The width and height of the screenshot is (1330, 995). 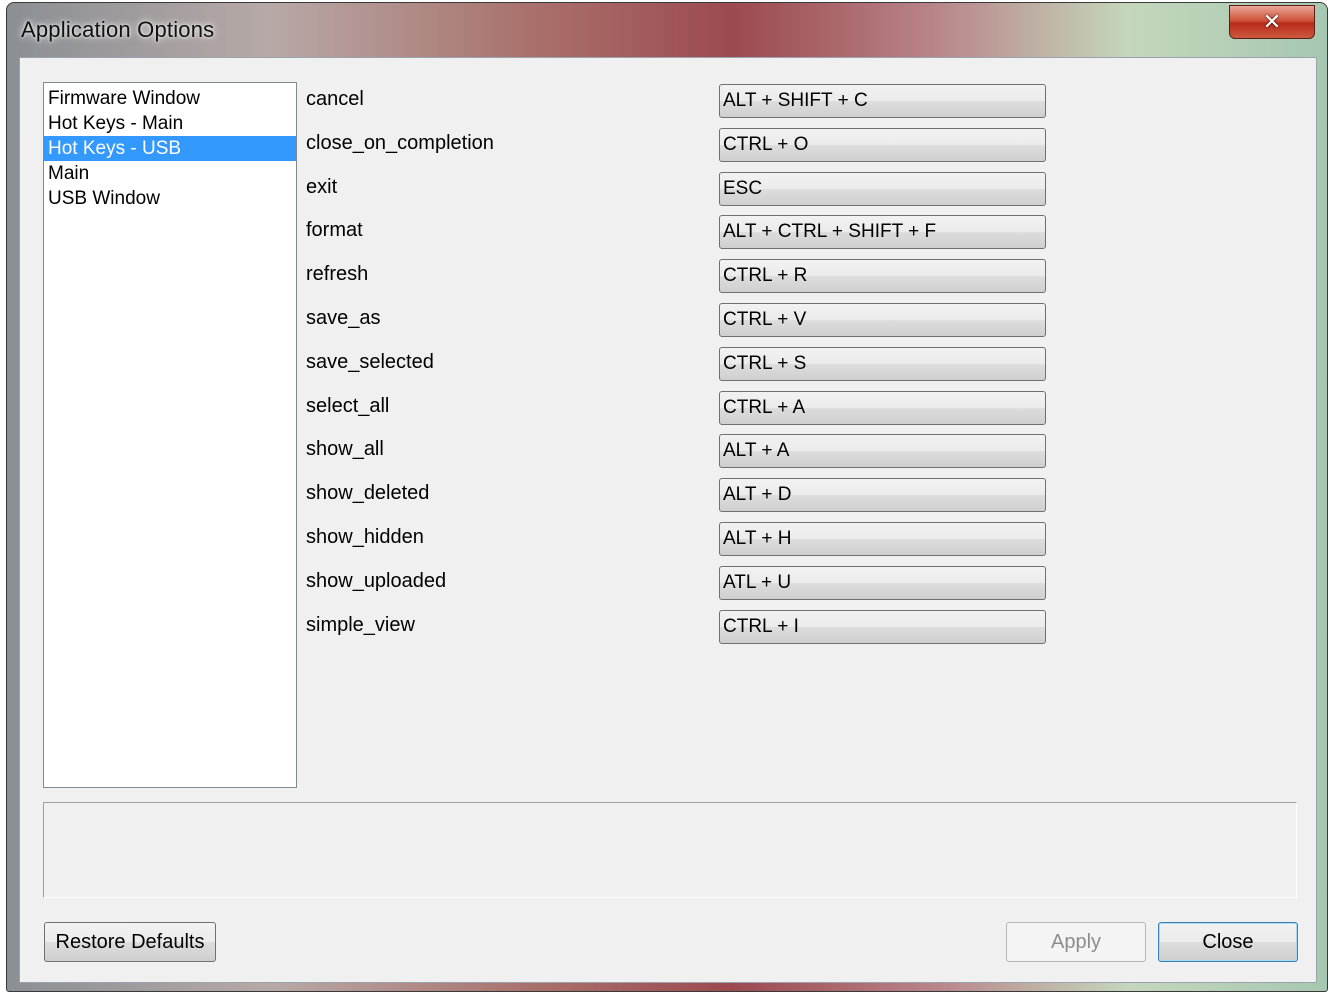 I want to click on hotkey-row: show_uploaded ATL + U, so click(x=686, y=582).